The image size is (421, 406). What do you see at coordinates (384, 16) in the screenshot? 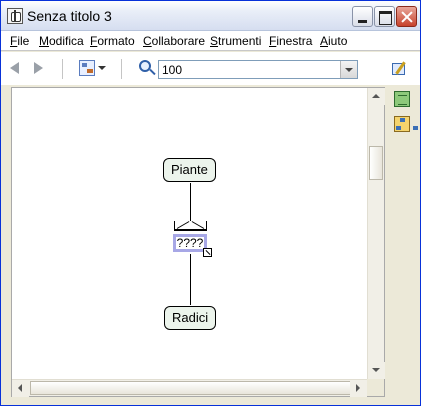
I see `maximize-button` at bounding box center [384, 16].